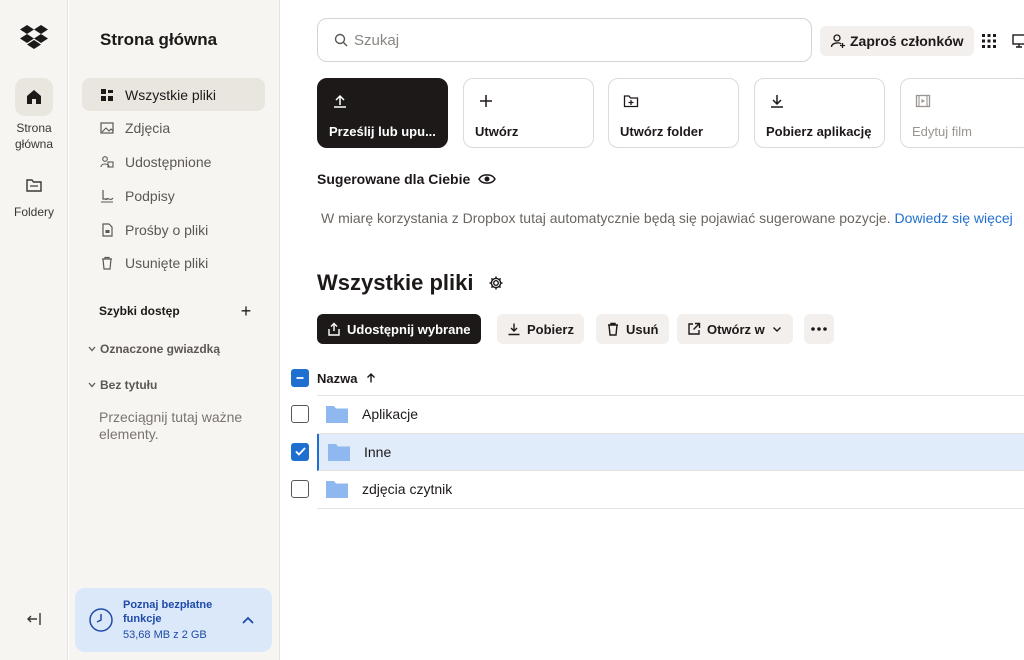 This screenshot has height=660, width=1024. Describe the element at coordinates (107, 196) in the screenshot. I see `signature-icon` at that location.